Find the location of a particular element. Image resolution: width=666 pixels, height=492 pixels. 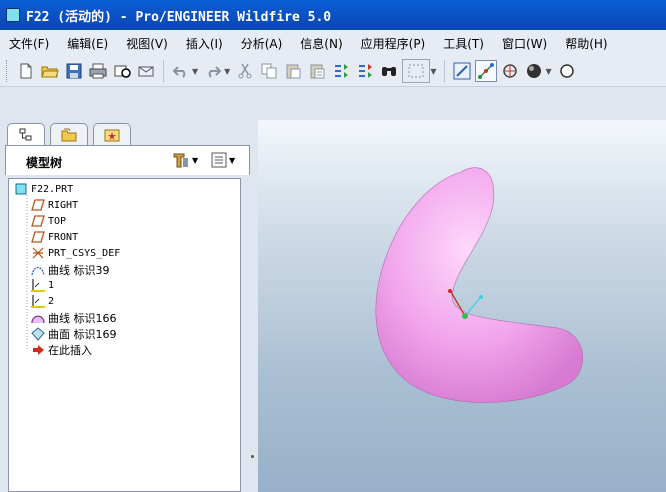

save-icon is located at coordinates (74, 71).